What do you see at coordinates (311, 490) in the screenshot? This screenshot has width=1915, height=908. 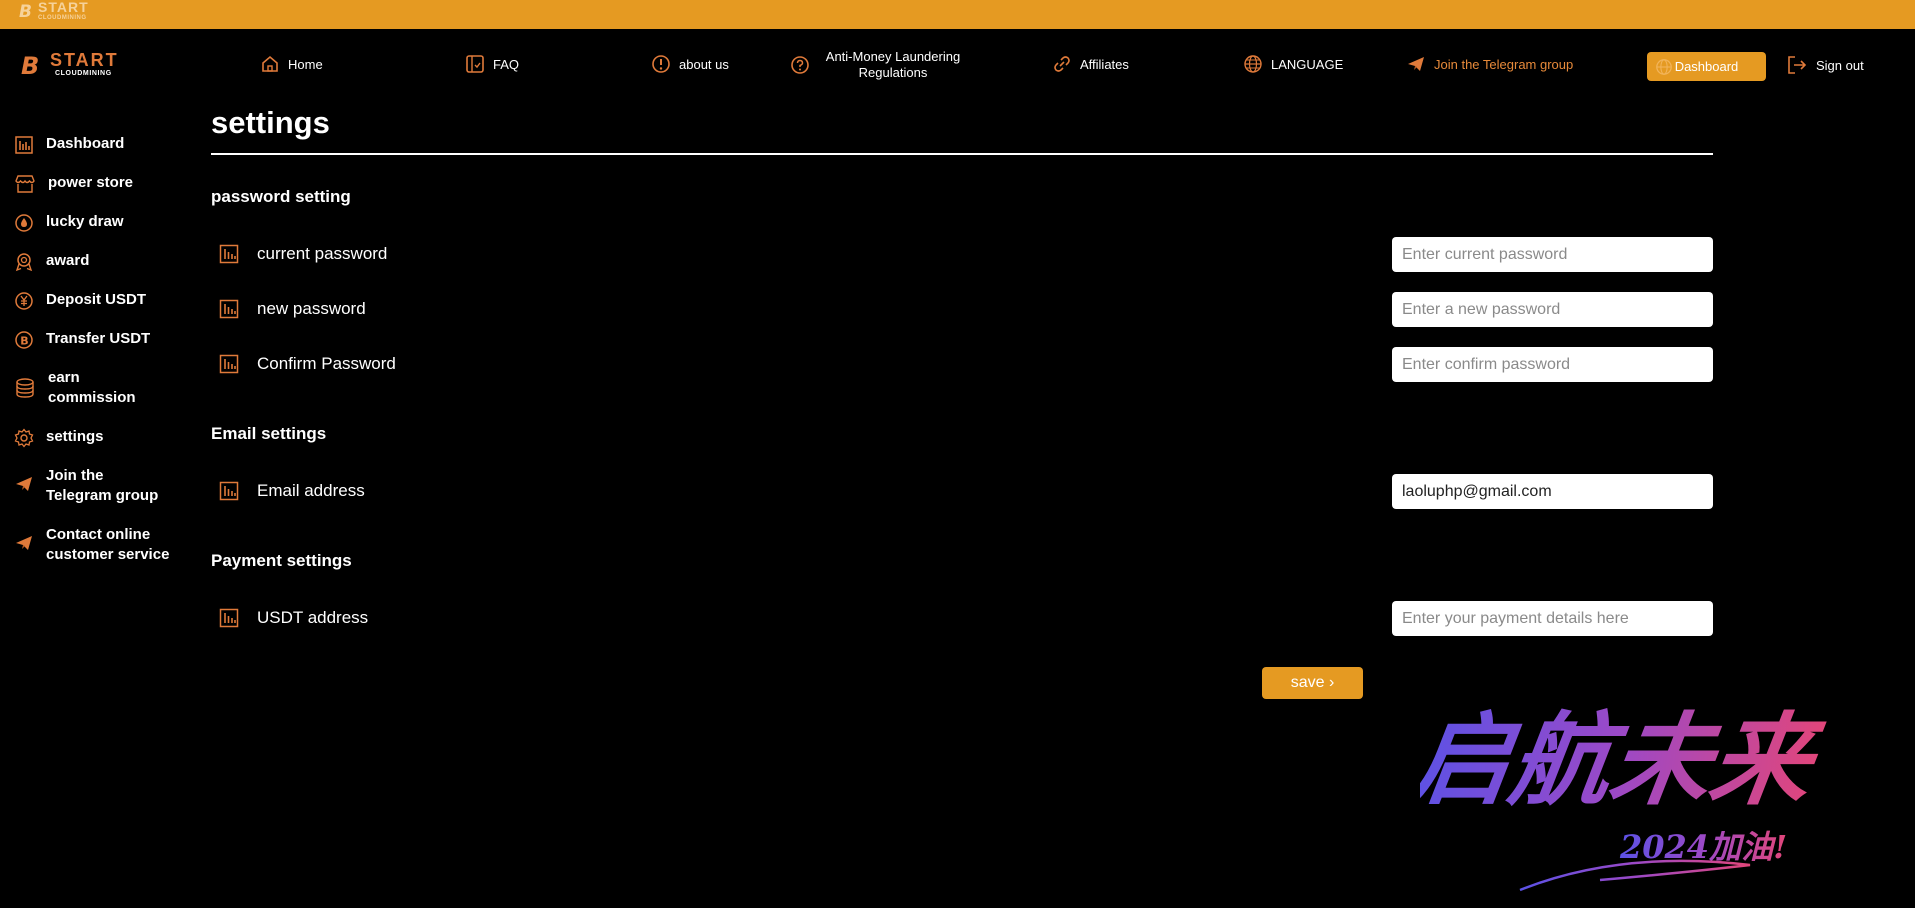 I see `email-address-text: Email address` at bounding box center [311, 490].